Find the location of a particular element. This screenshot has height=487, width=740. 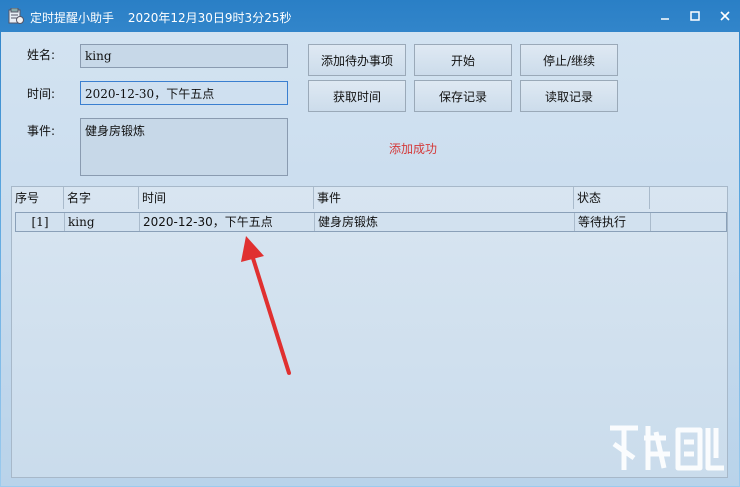

window-title: 定时提醒小助手 2020年12月30日9时3分25秒 is located at coordinates (160, 17).